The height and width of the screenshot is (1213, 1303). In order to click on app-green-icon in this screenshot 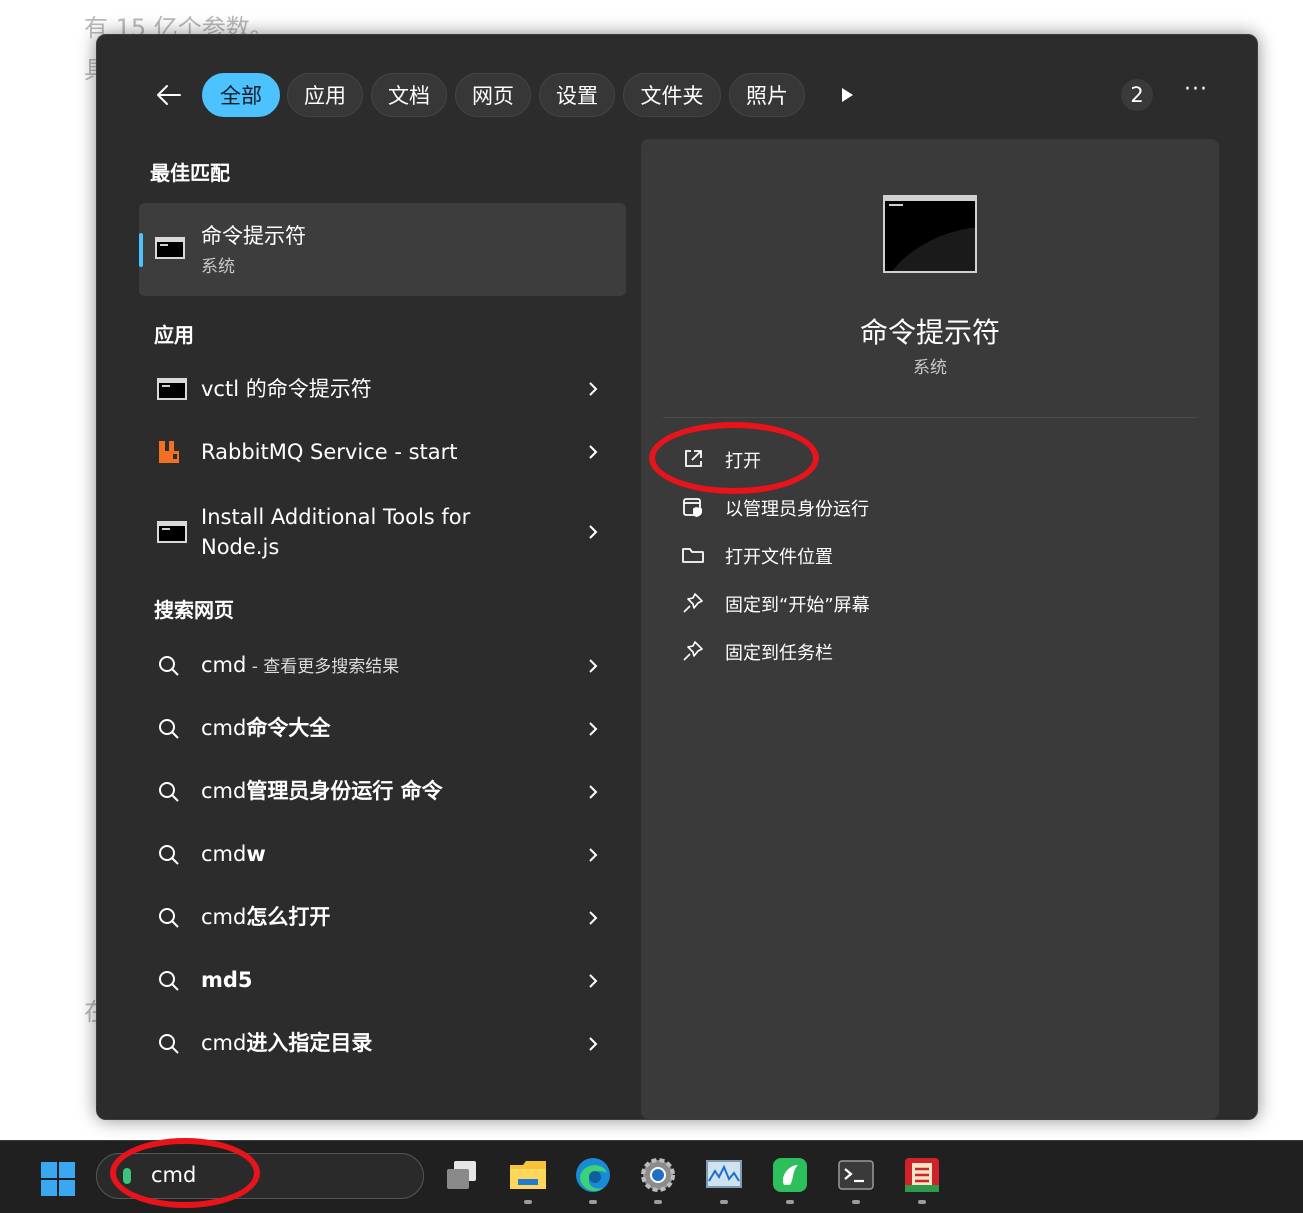, I will do `click(790, 1175)`.